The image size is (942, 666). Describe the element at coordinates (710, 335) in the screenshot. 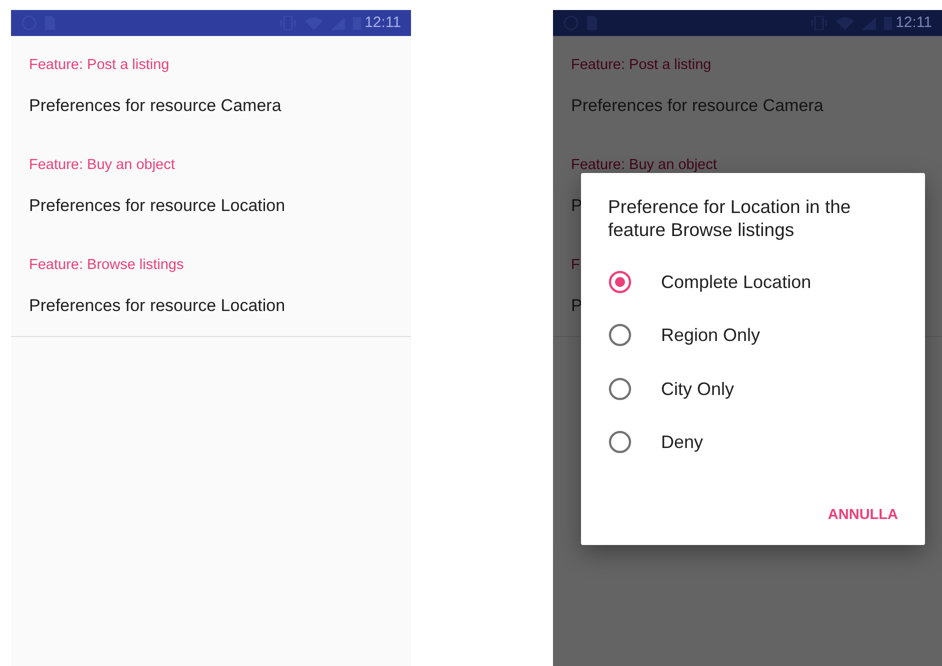

I see `option-label: Region Only` at that location.